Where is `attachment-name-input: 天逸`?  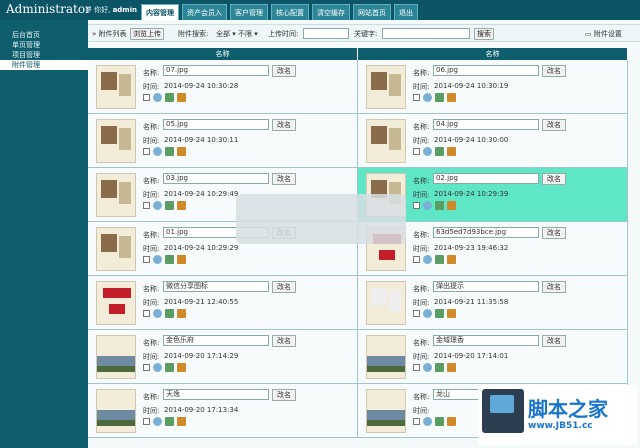 attachment-name-input: 天逸 is located at coordinates (216, 394).